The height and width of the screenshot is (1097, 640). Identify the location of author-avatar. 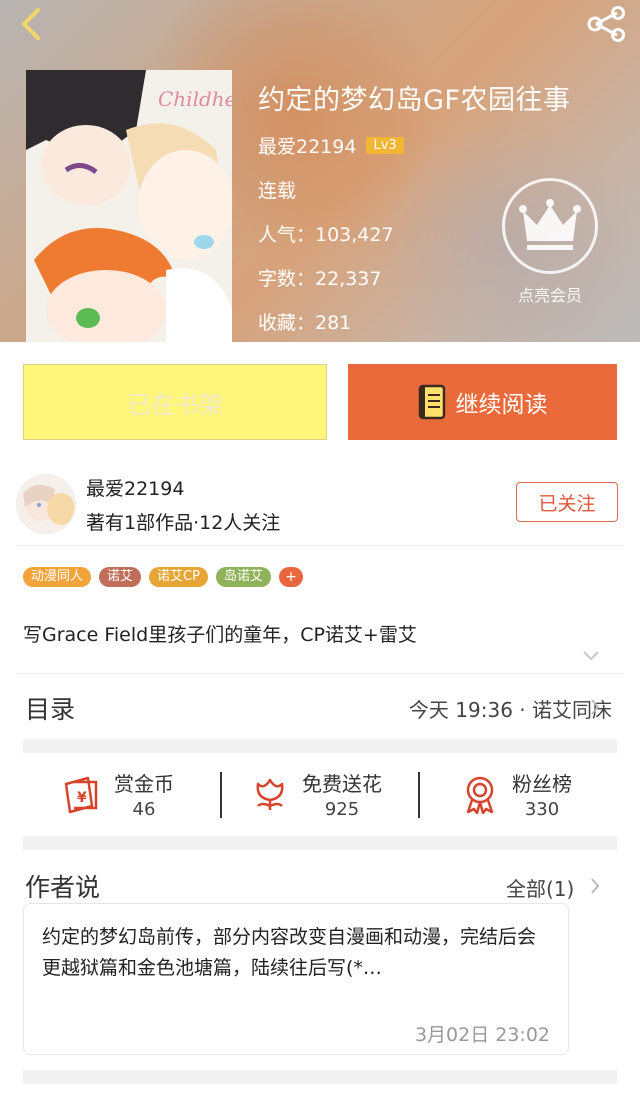
(46, 504).